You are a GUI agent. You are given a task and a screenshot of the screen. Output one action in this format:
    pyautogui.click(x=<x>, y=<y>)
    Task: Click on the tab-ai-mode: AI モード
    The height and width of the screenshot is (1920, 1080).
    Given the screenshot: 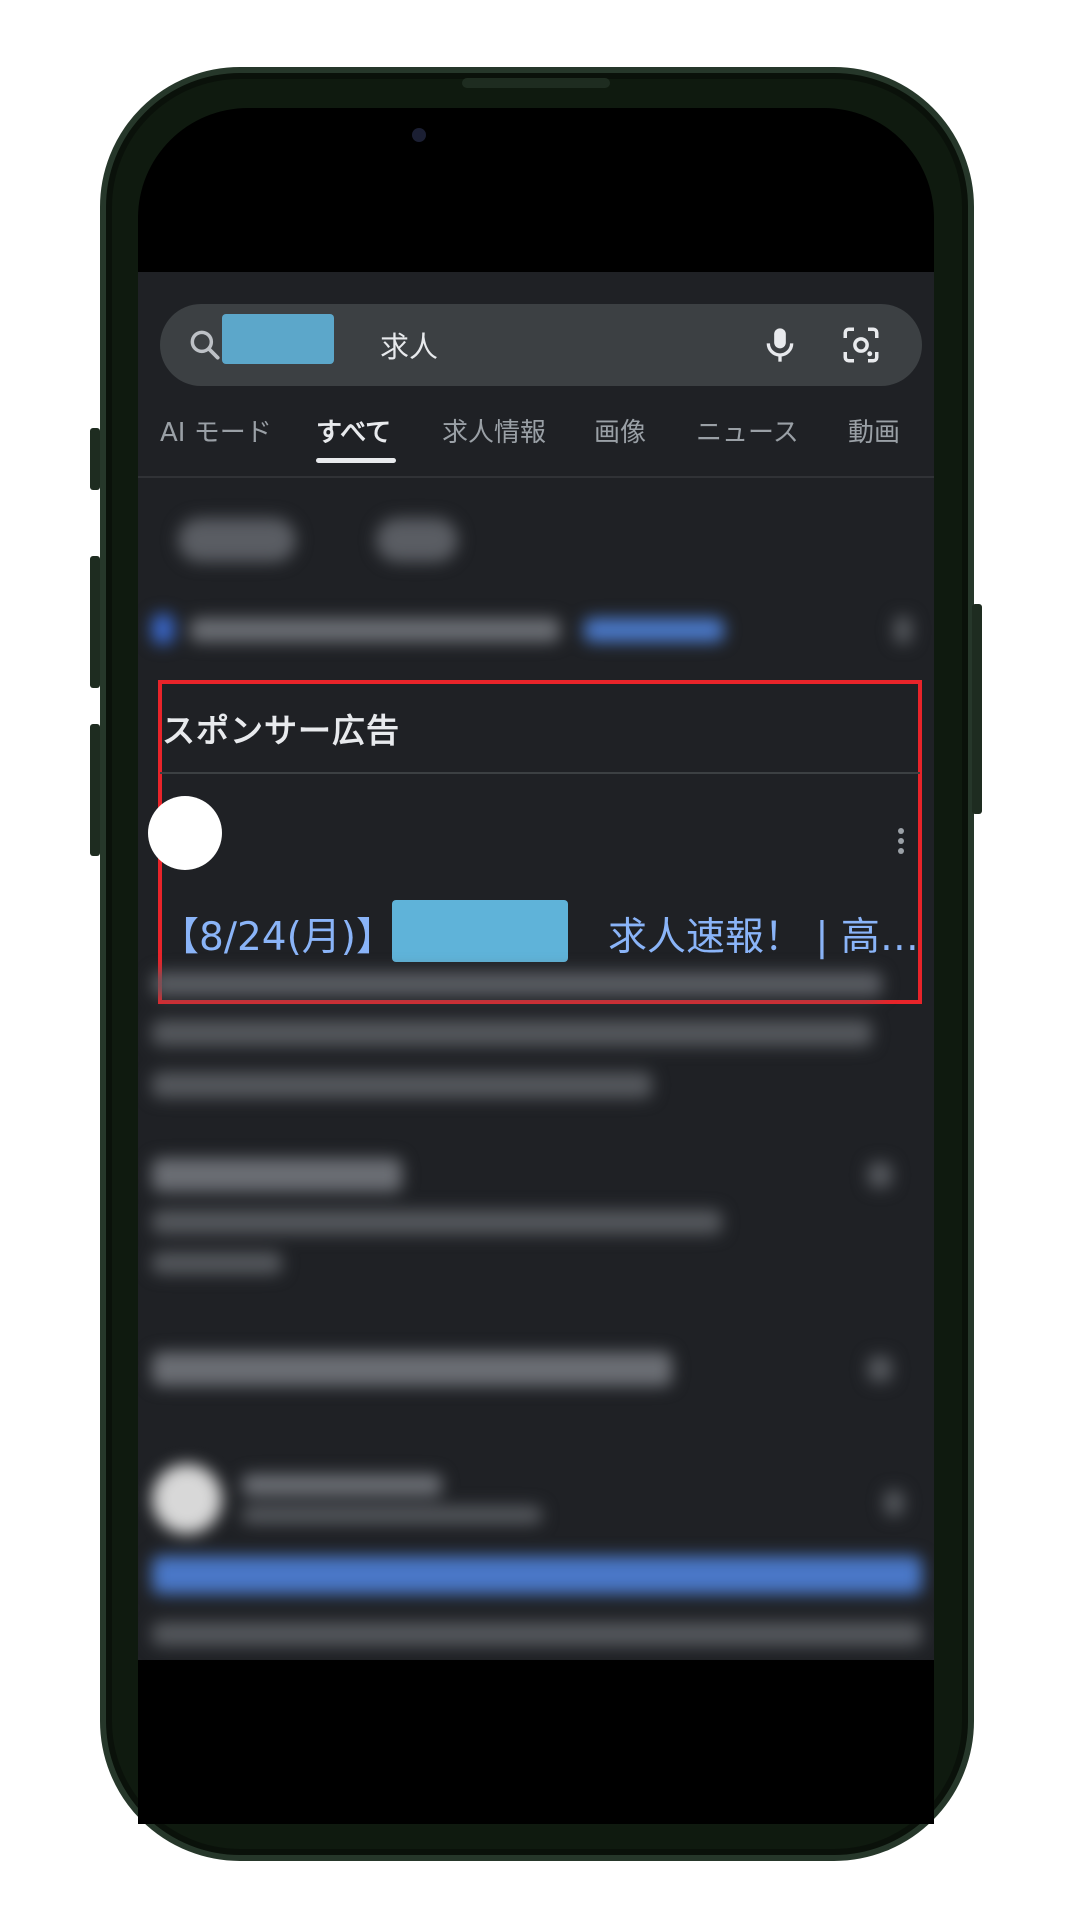 What is the action you would take?
    pyautogui.click(x=216, y=430)
    